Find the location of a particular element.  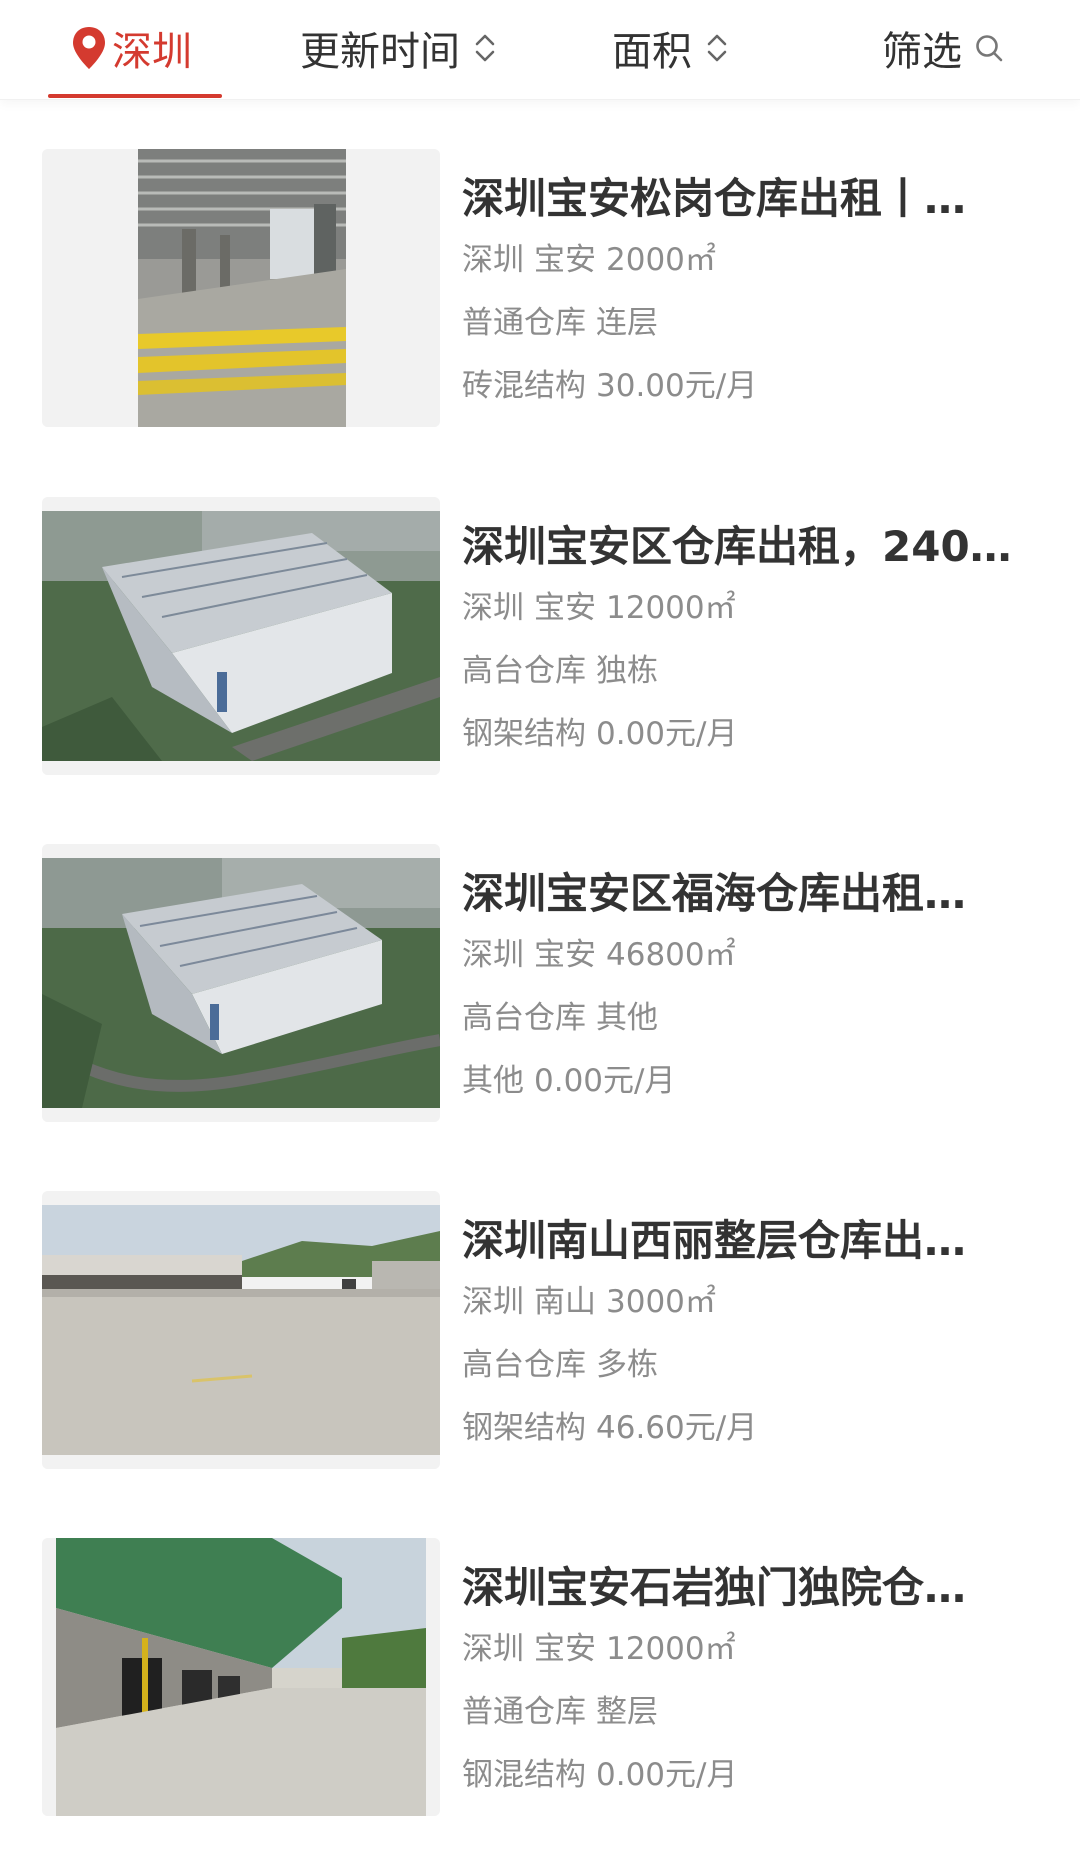

listing-structure: 其他 is located at coordinates (493, 1081).